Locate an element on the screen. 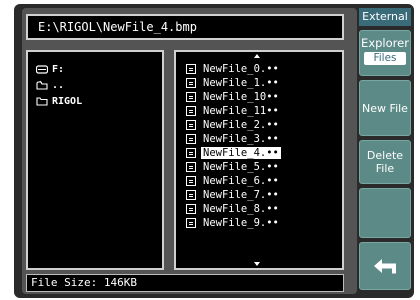 Image resolution: width=420 pixels, height=300 pixels. file-list-item: NewFile_8.•• is located at coordinates (263, 209).